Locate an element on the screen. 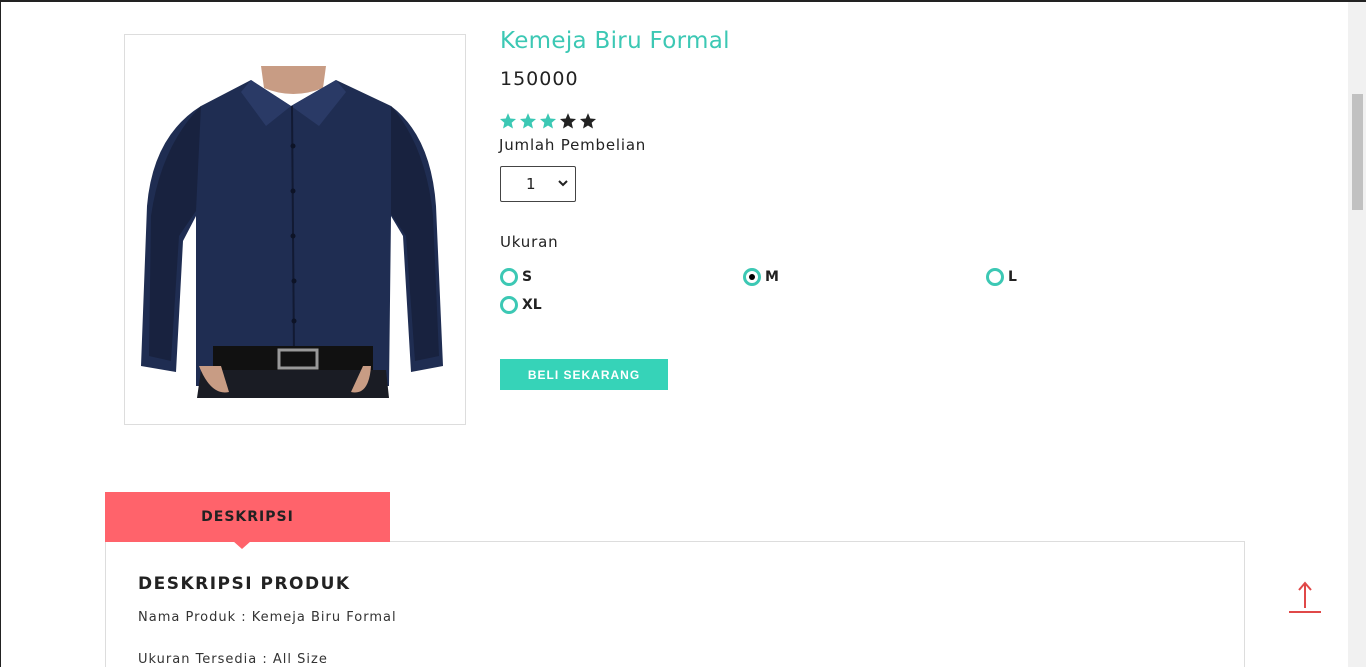  scrollbar-thumb is located at coordinates (1357, 152).